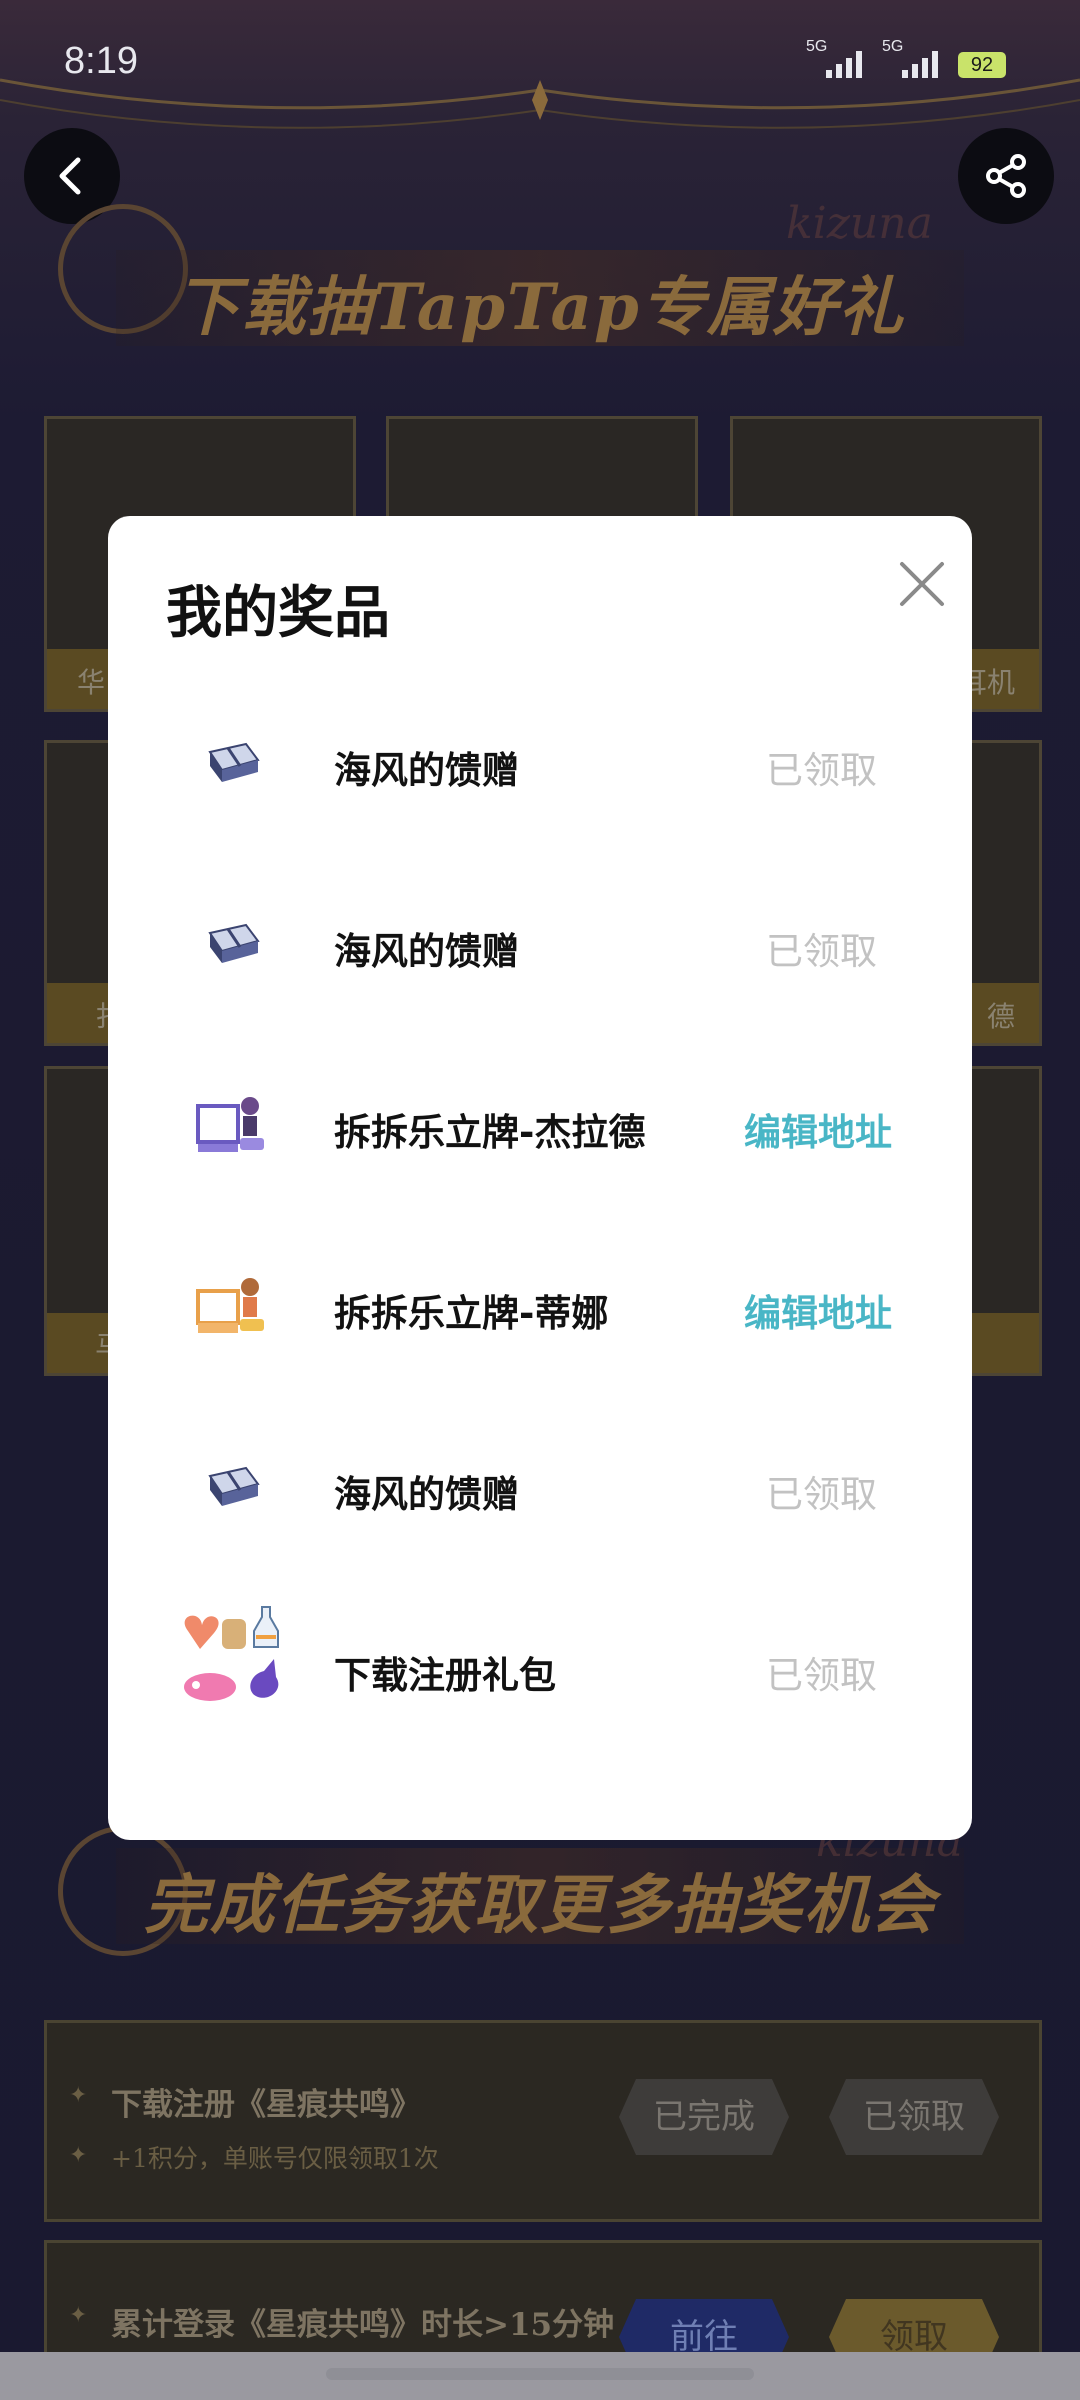 Image resolution: width=1080 pixels, height=2400 pixels. What do you see at coordinates (859, 223) in the screenshot?
I see `banner-script: kizuna` at bounding box center [859, 223].